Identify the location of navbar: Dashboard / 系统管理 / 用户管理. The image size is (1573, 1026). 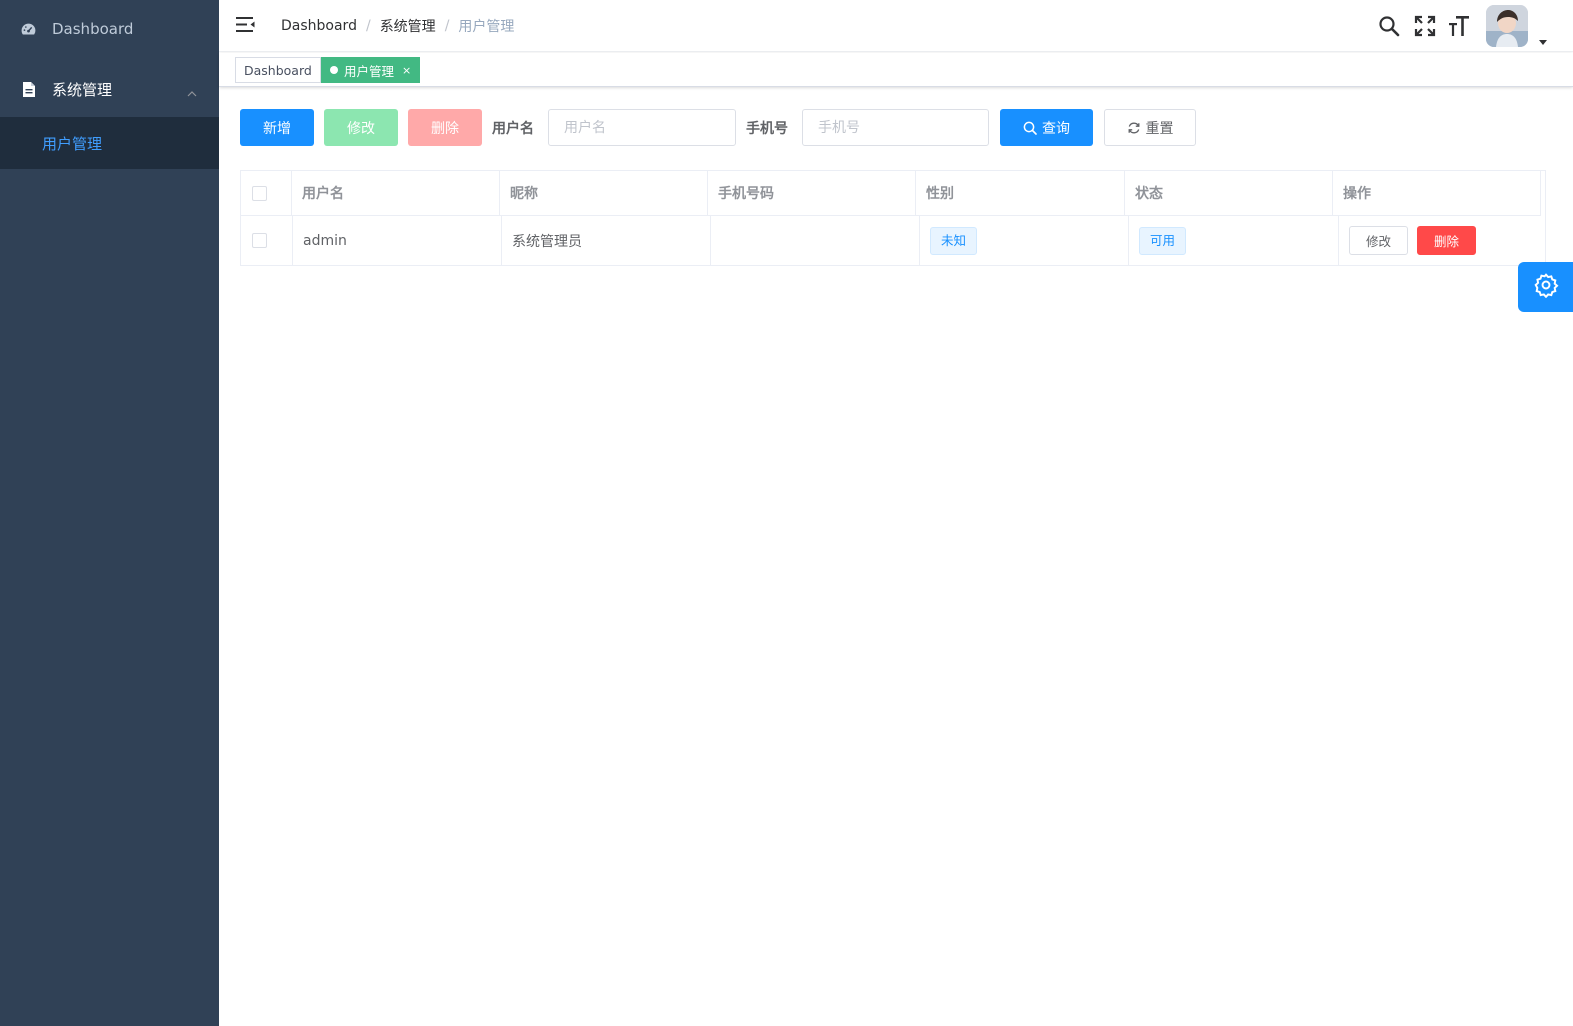
(896, 26).